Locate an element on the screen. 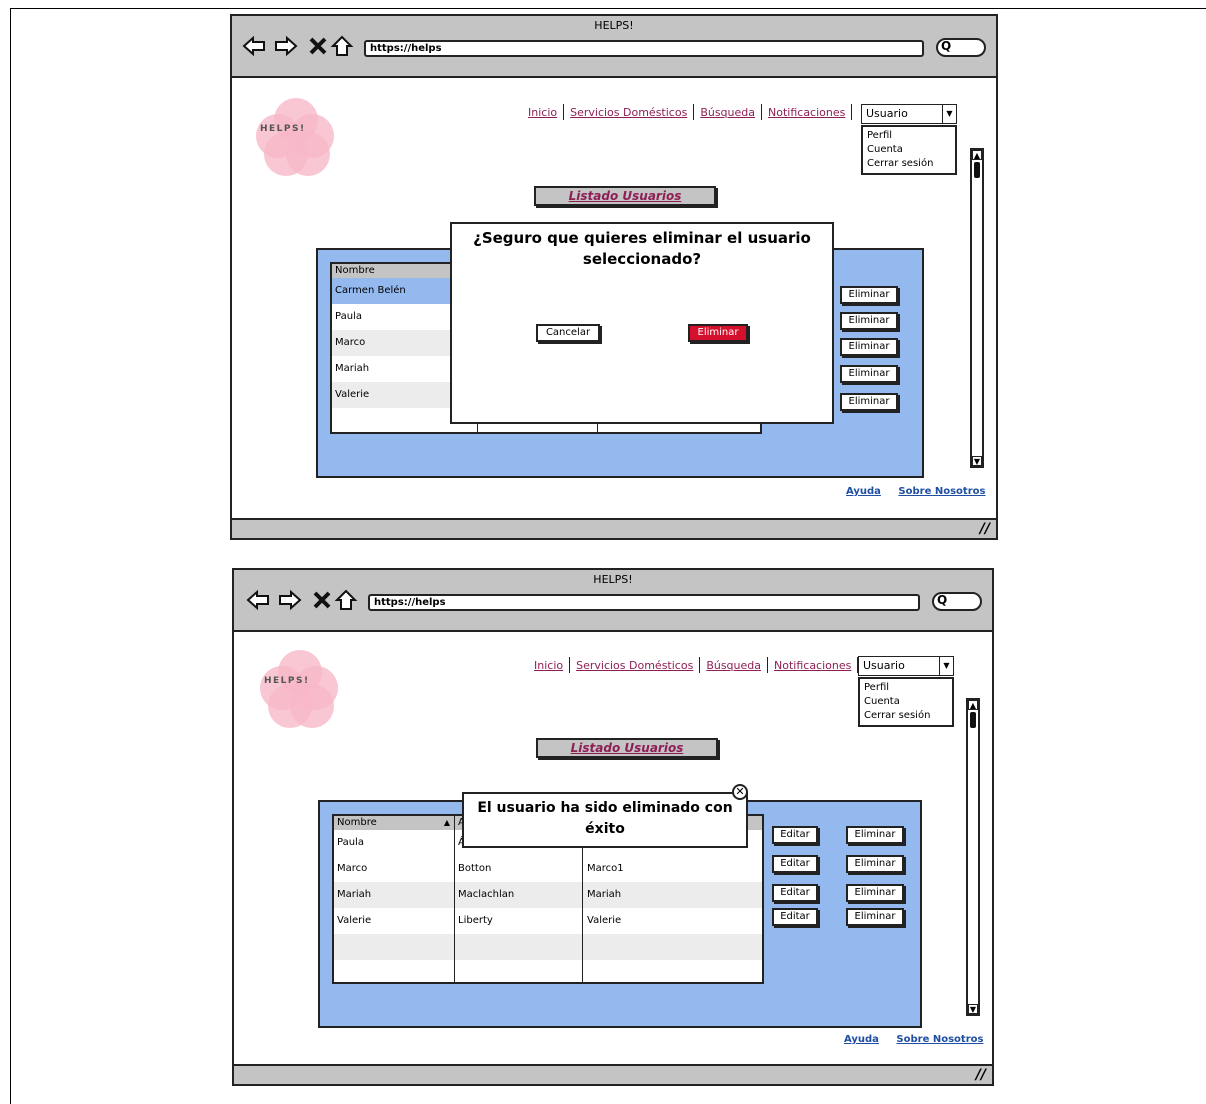 The height and width of the screenshot is (1104, 1206). table-row: Marco Botton Marco1 is located at coordinates (548, 869).